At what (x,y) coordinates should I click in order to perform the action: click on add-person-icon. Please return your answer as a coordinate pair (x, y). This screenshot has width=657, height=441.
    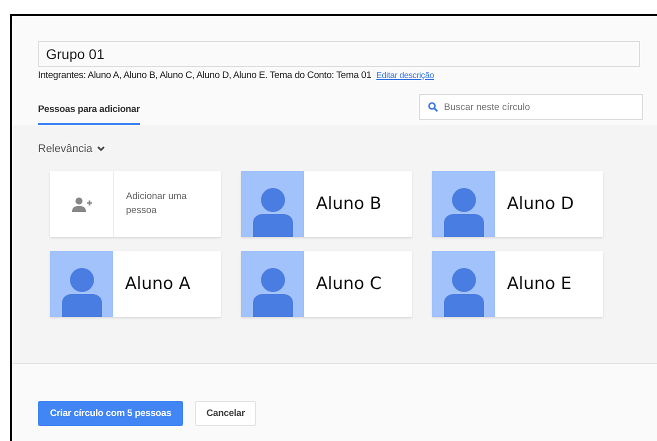
    Looking at the image, I should click on (82, 204).